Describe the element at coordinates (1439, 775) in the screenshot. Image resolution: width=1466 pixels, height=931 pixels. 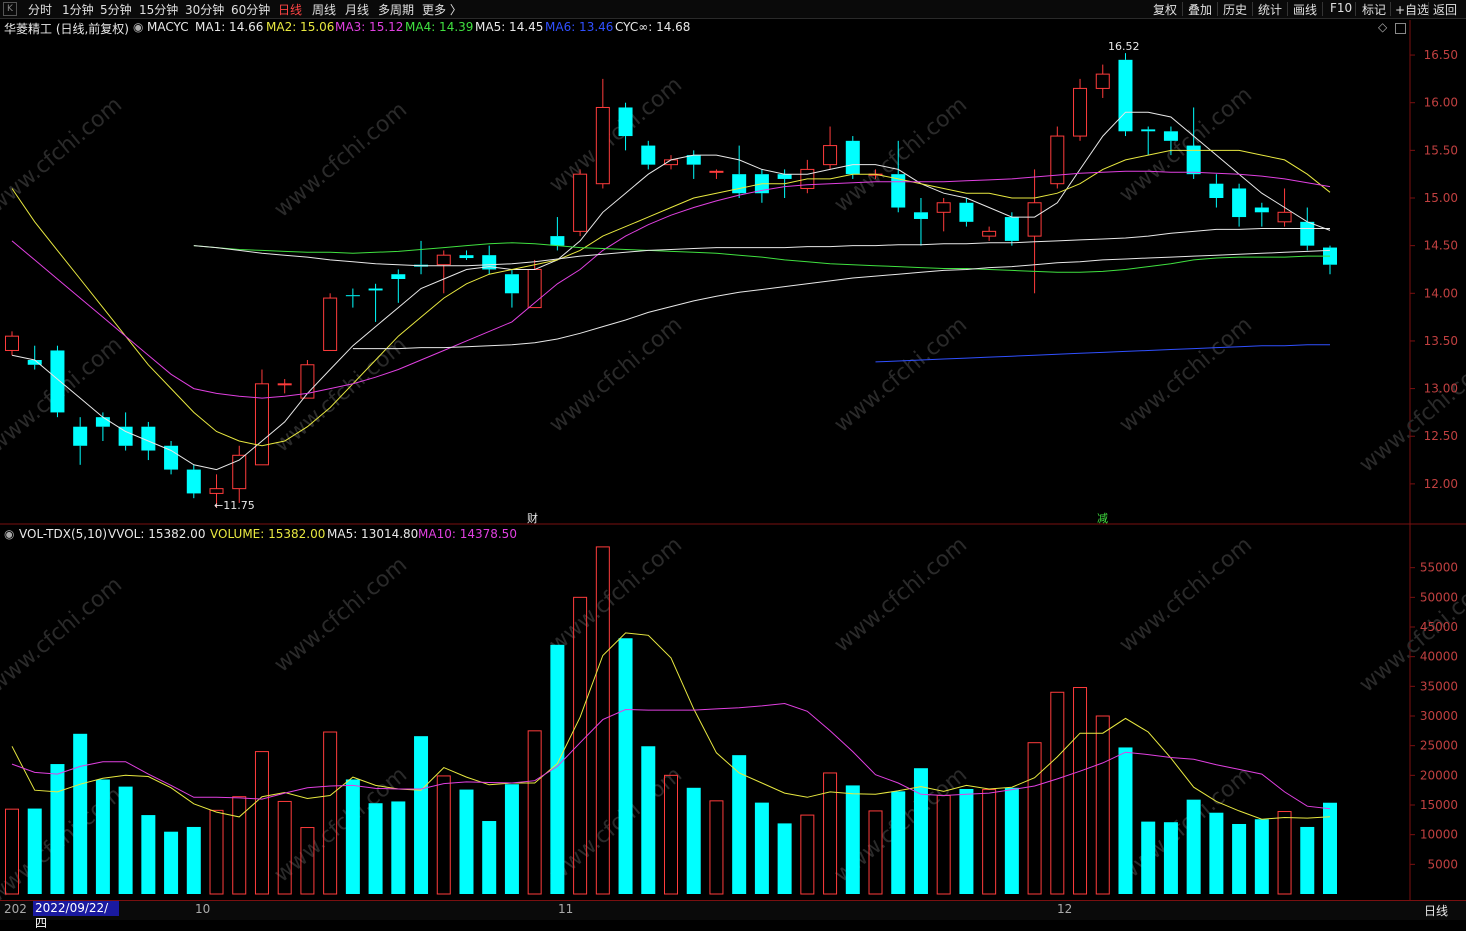
I see `volume-axis-label: 20000` at that location.